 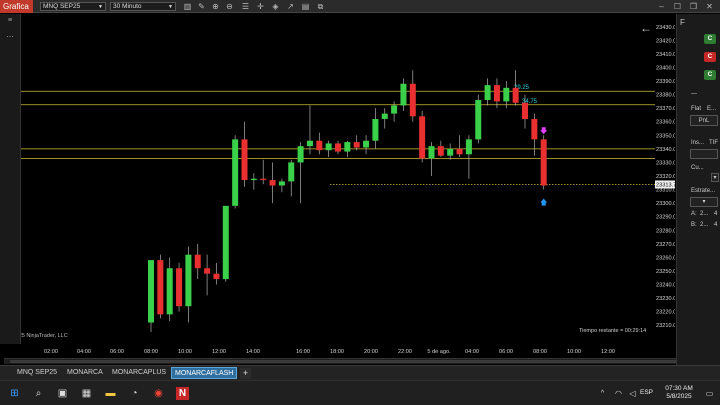 What do you see at coordinates (151, 352) in the screenshot?
I see `time-tick-label: 08:00` at bounding box center [151, 352].